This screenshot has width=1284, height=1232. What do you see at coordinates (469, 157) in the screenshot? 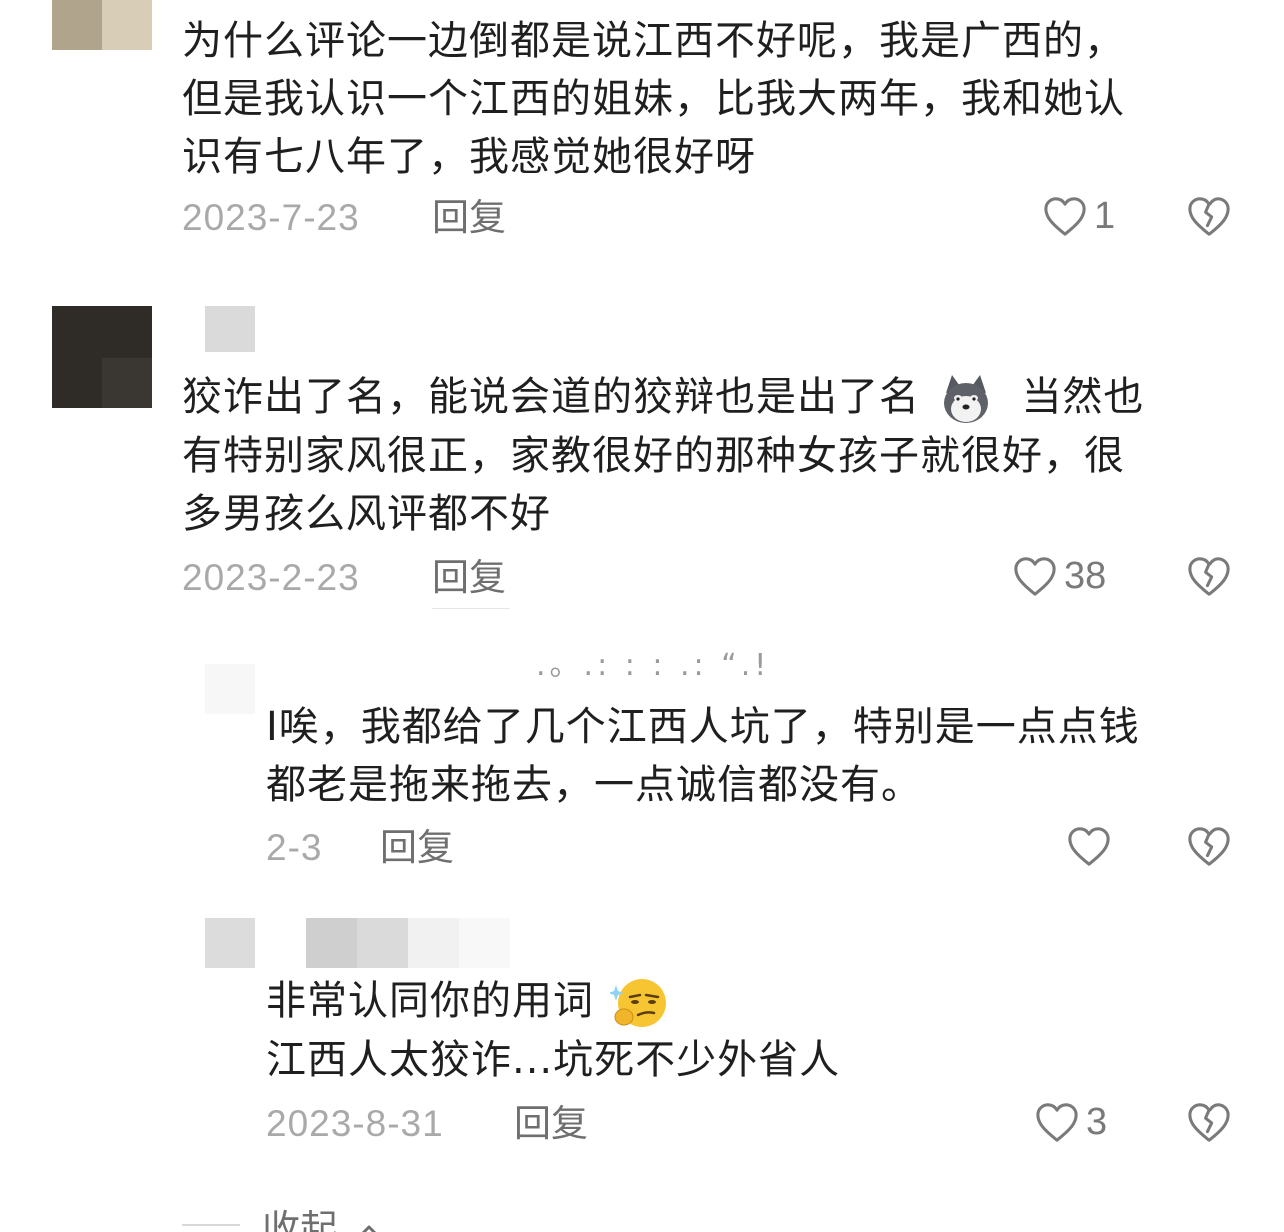
I see `comment-line: 识有七八年了，我感觉她很好呀` at bounding box center [469, 157].